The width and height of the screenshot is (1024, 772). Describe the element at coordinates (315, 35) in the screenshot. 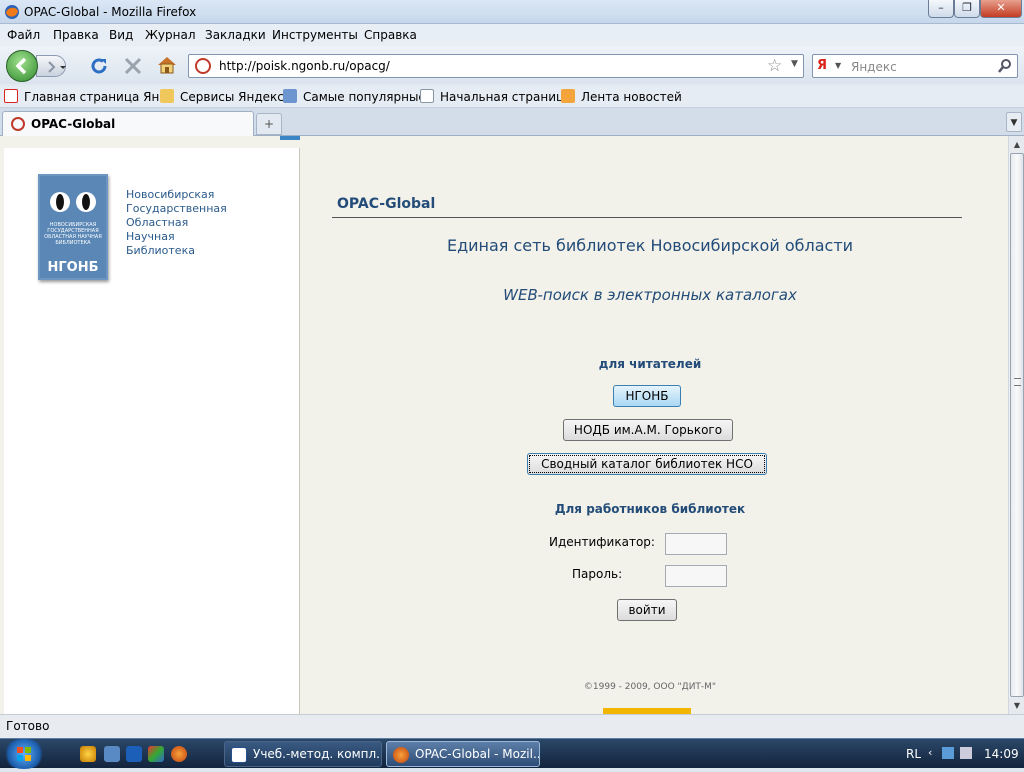

I see `menu-tools: Инструменты` at that location.